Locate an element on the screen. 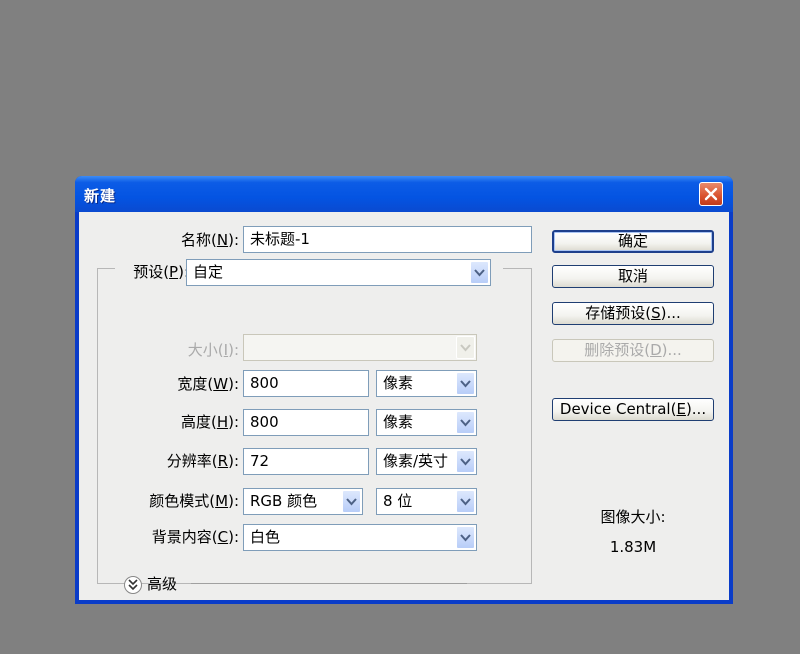 The image size is (800, 654). close-button is located at coordinates (711, 194).